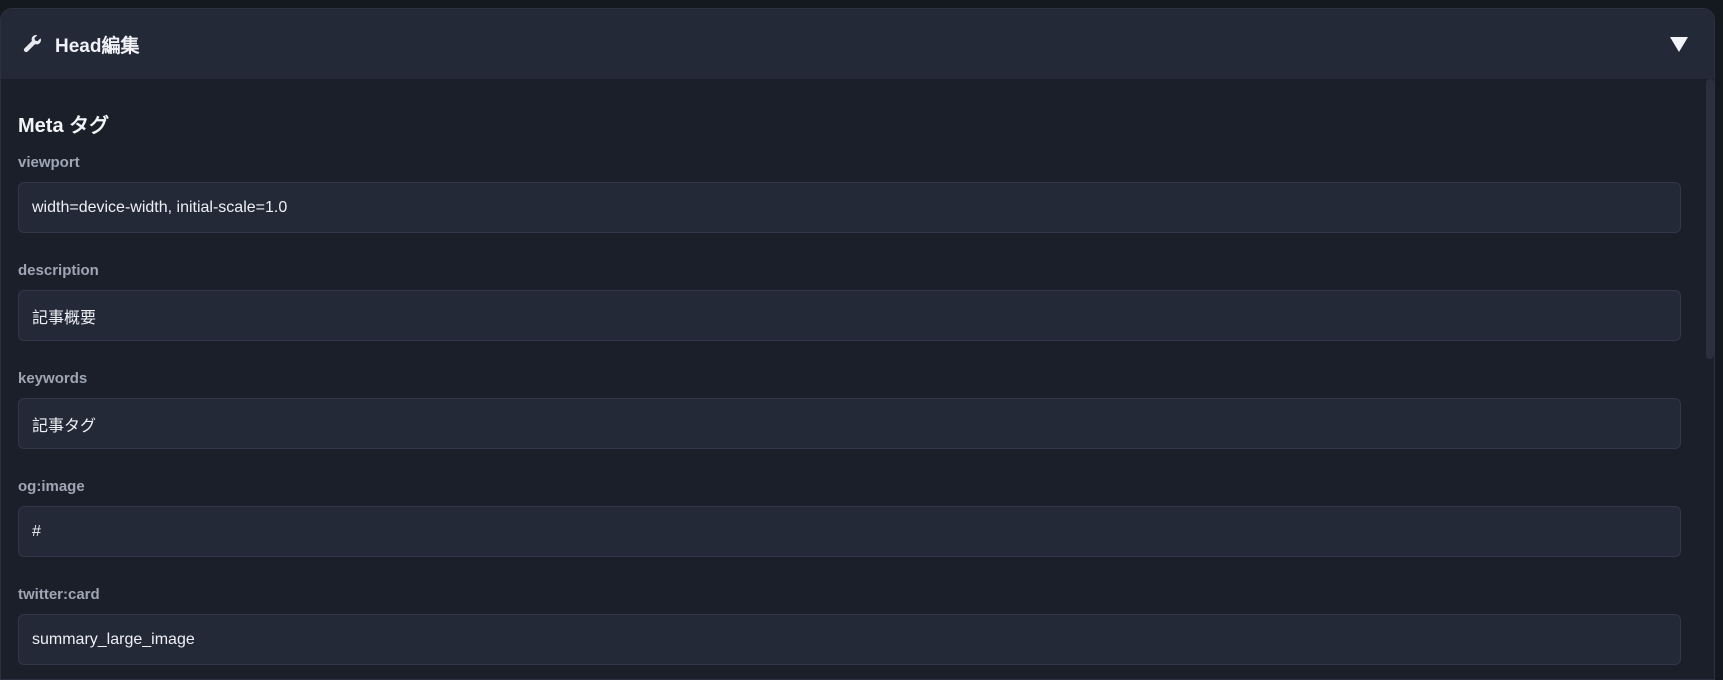 The height and width of the screenshot is (680, 1723). Describe the element at coordinates (58, 270) in the screenshot. I see `field-label: description` at that location.